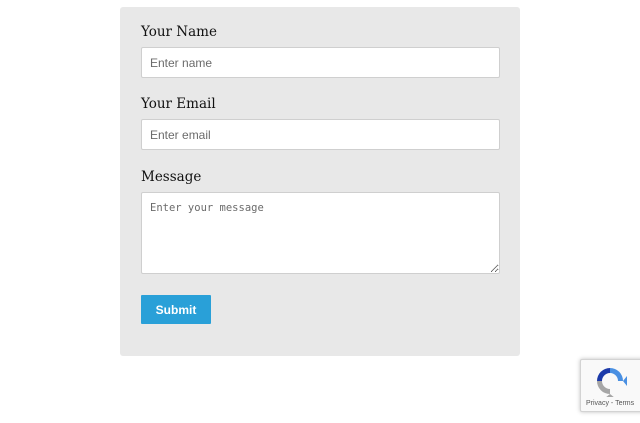 The image size is (640, 423). What do you see at coordinates (320, 233) in the screenshot?
I see `message-textarea` at bounding box center [320, 233].